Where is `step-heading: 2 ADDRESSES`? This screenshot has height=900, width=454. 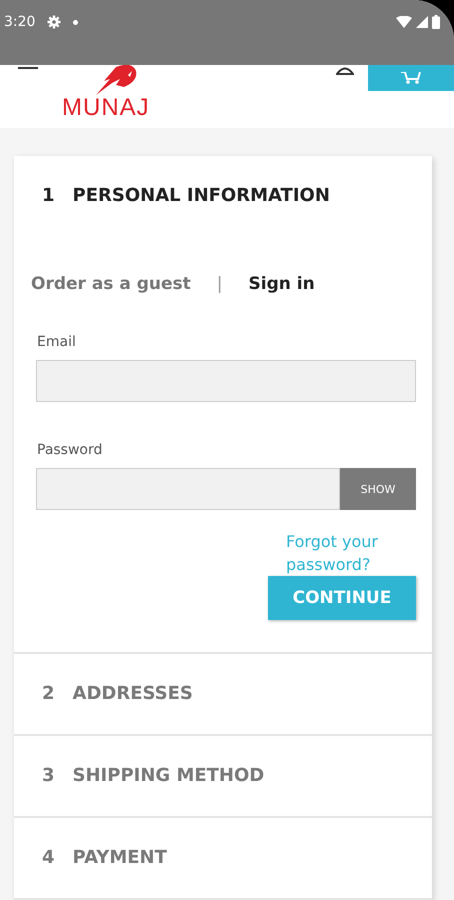
step-heading: 2 ADDRESSES is located at coordinates (223, 694).